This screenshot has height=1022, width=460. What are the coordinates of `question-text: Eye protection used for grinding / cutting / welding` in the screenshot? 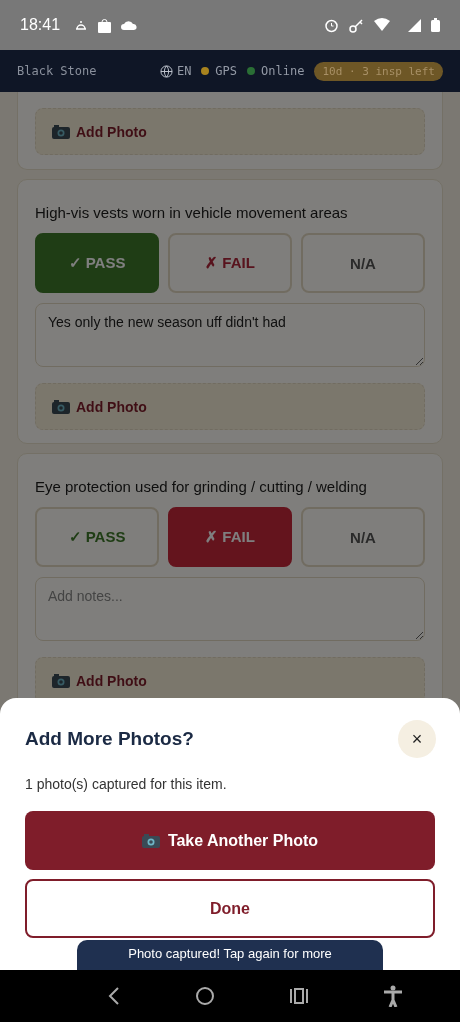 It's located at (201, 486).